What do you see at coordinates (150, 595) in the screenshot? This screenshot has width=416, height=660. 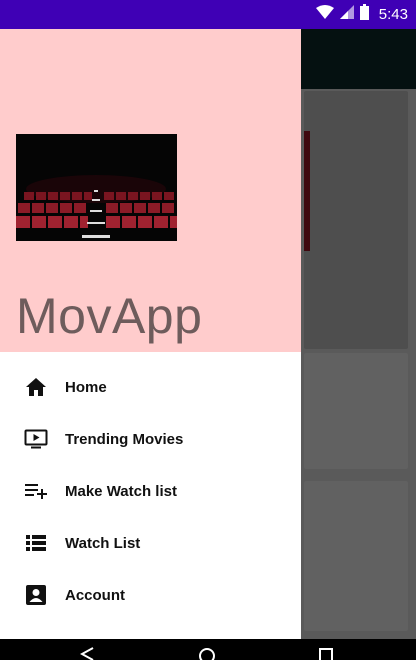 I see `menu-item-account: Account` at bounding box center [150, 595].